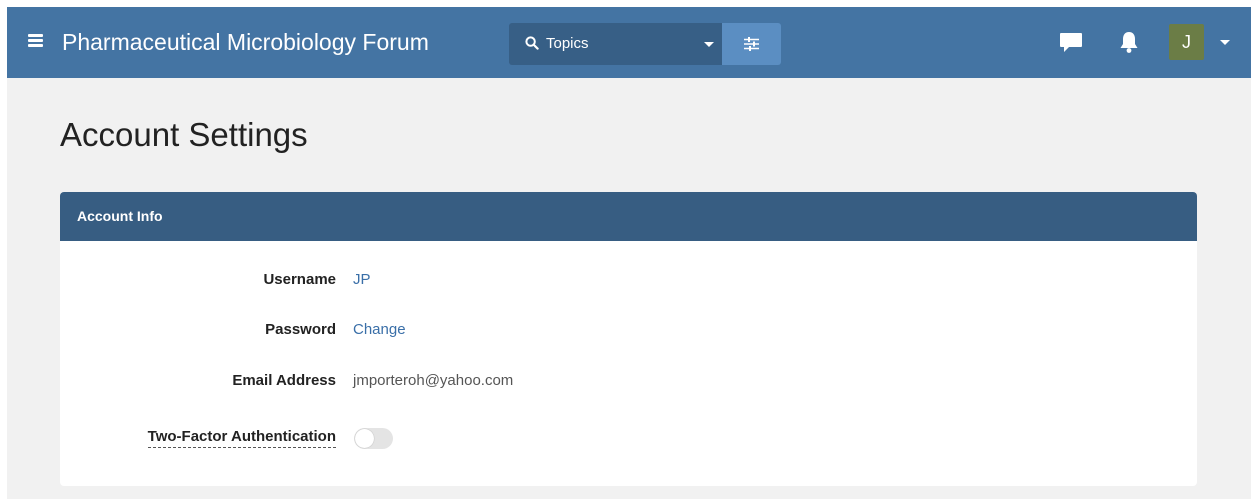 Image resolution: width=1251 pixels, height=499 pixels. I want to click on account-info-panel-header: Account Info, so click(628, 216).